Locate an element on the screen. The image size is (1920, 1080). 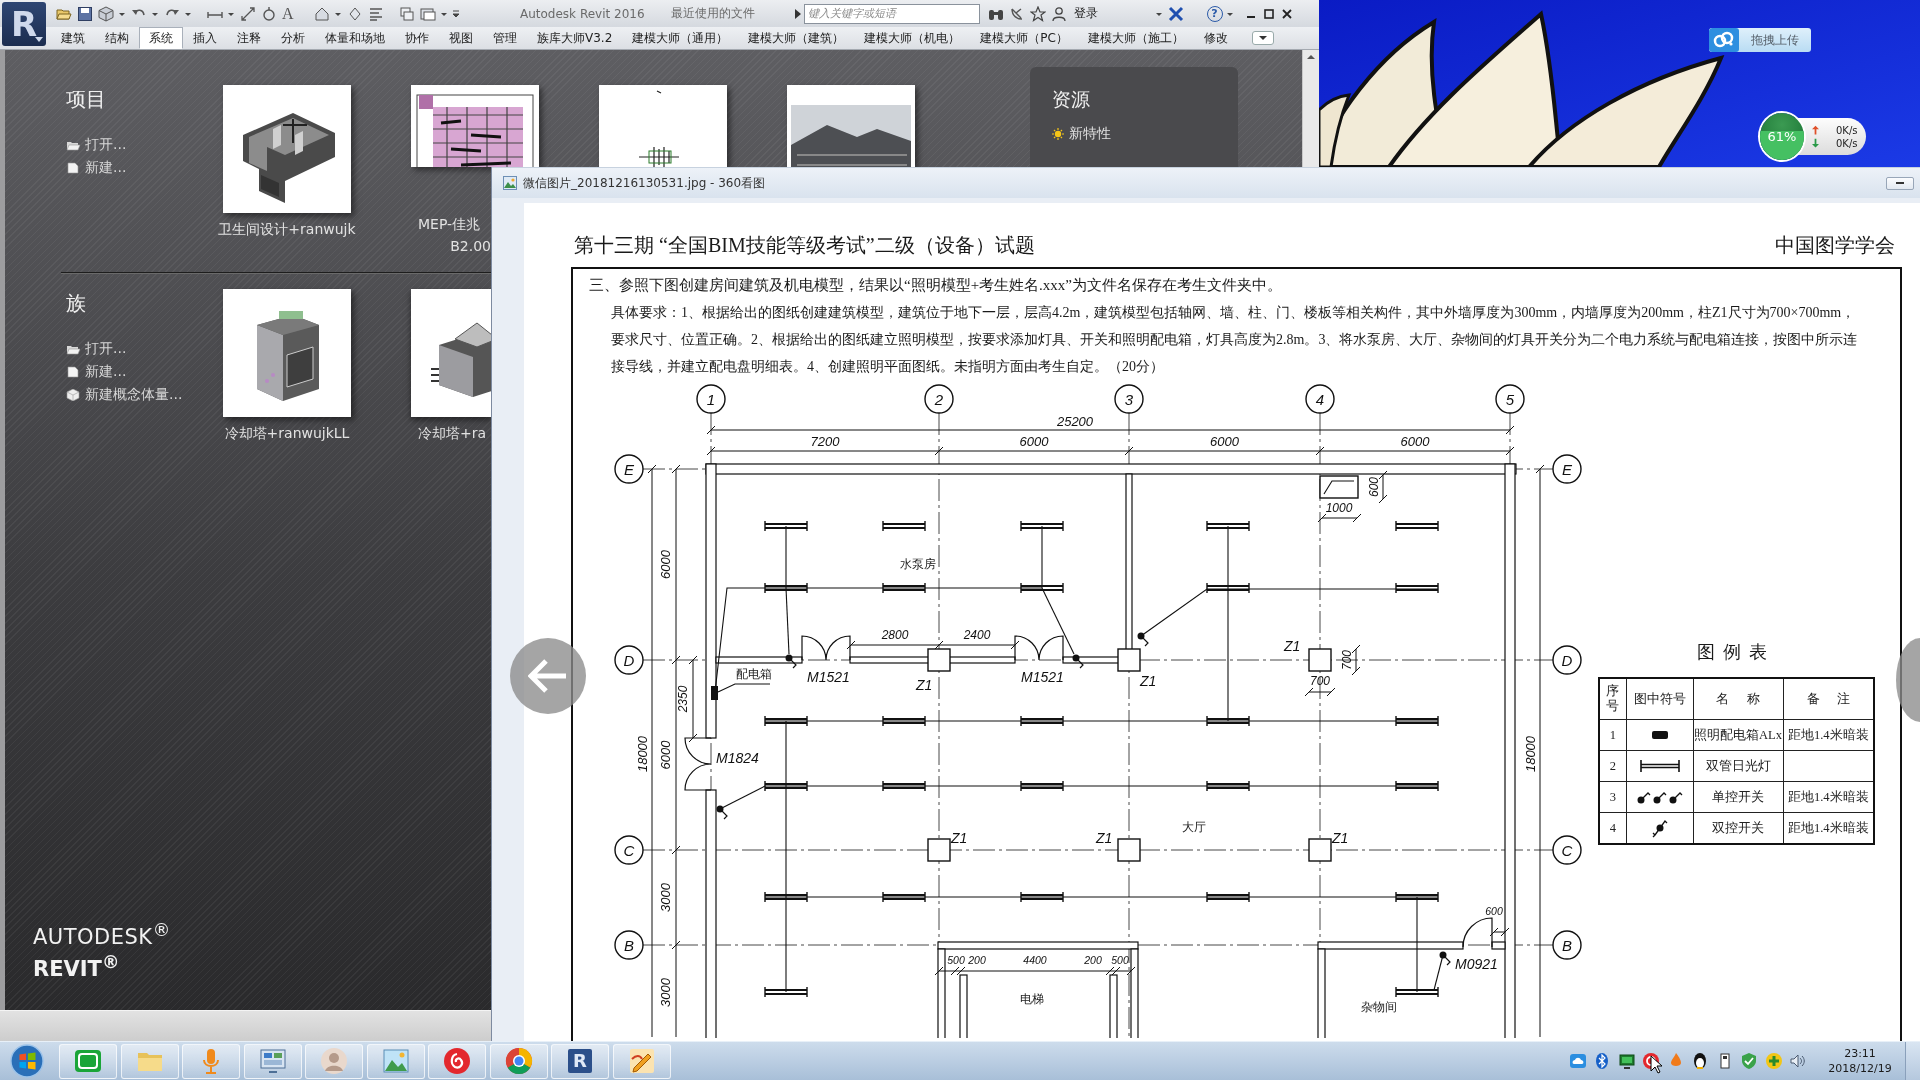
tag-icon is located at coordinates (269, 13).